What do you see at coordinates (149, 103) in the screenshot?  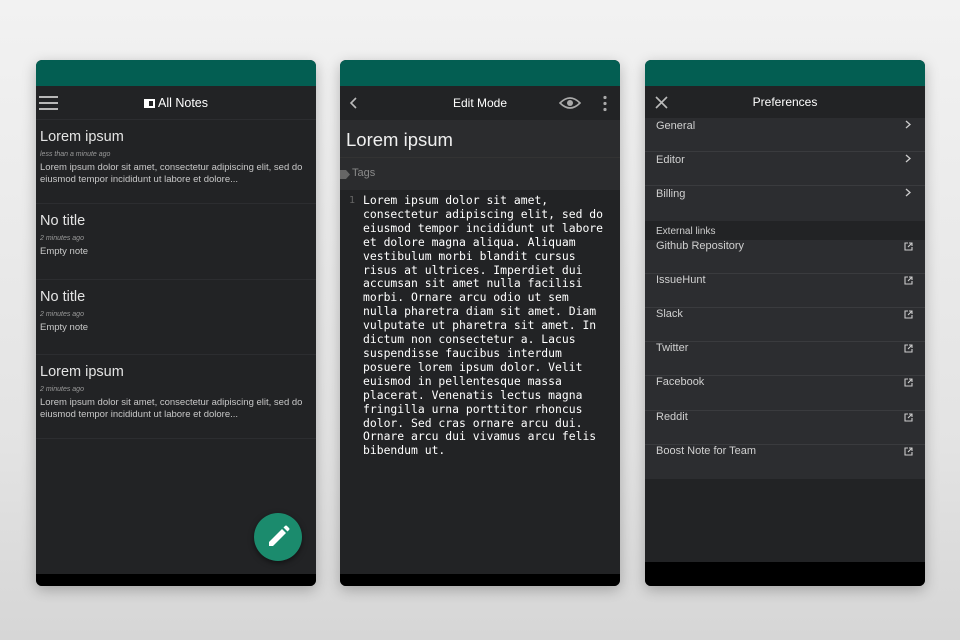 I see `notebook-icon` at bounding box center [149, 103].